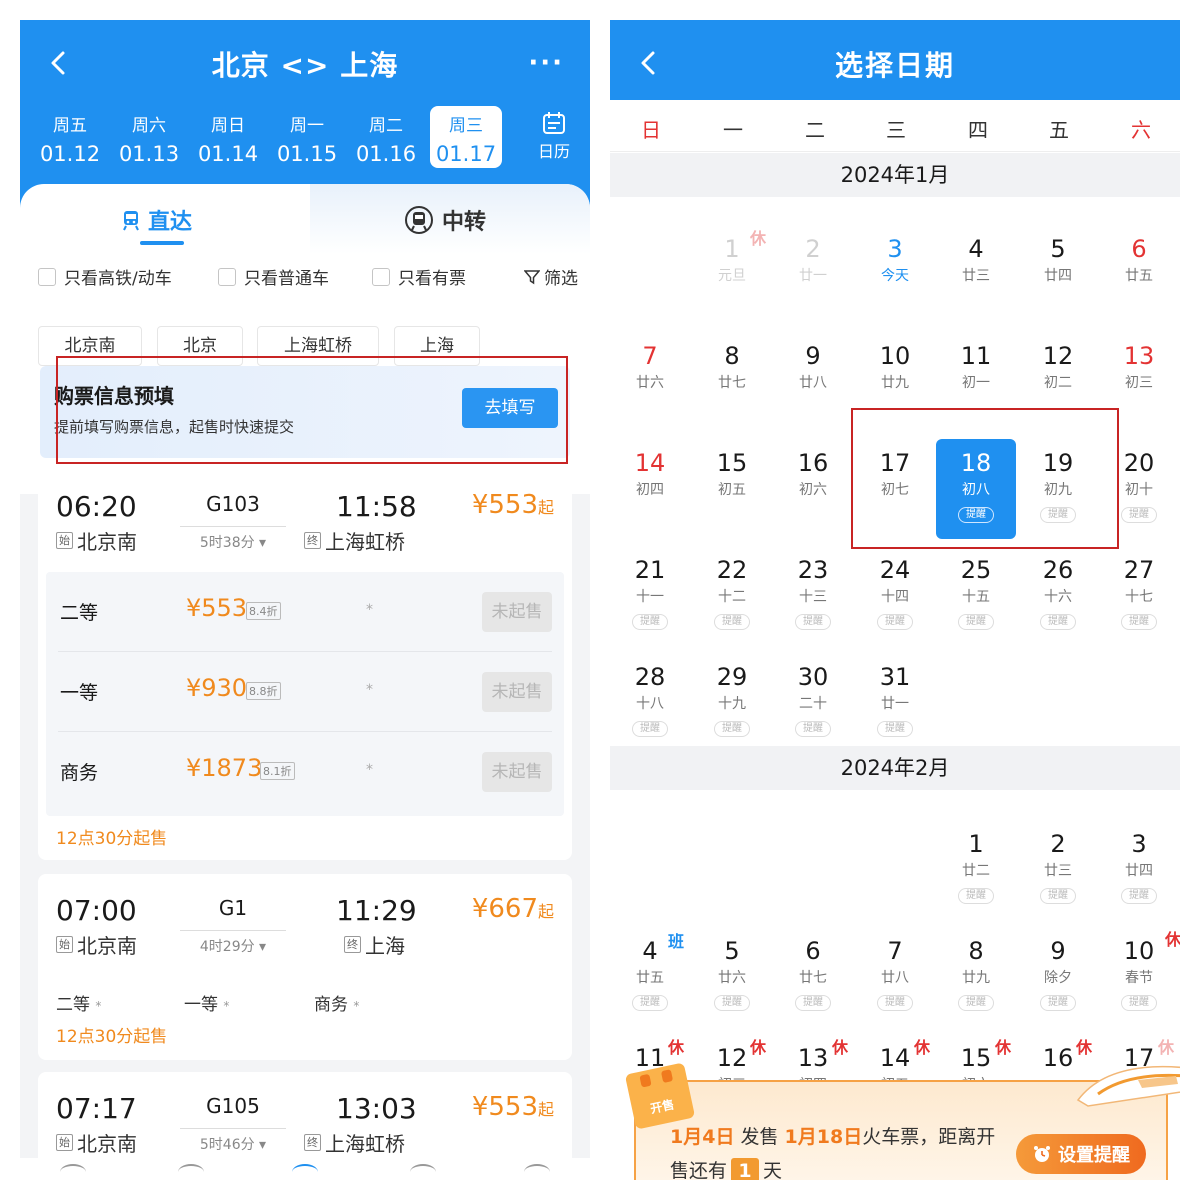  Describe the element at coordinates (732, 677) in the screenshot. I see `day-number: 29` at that location.